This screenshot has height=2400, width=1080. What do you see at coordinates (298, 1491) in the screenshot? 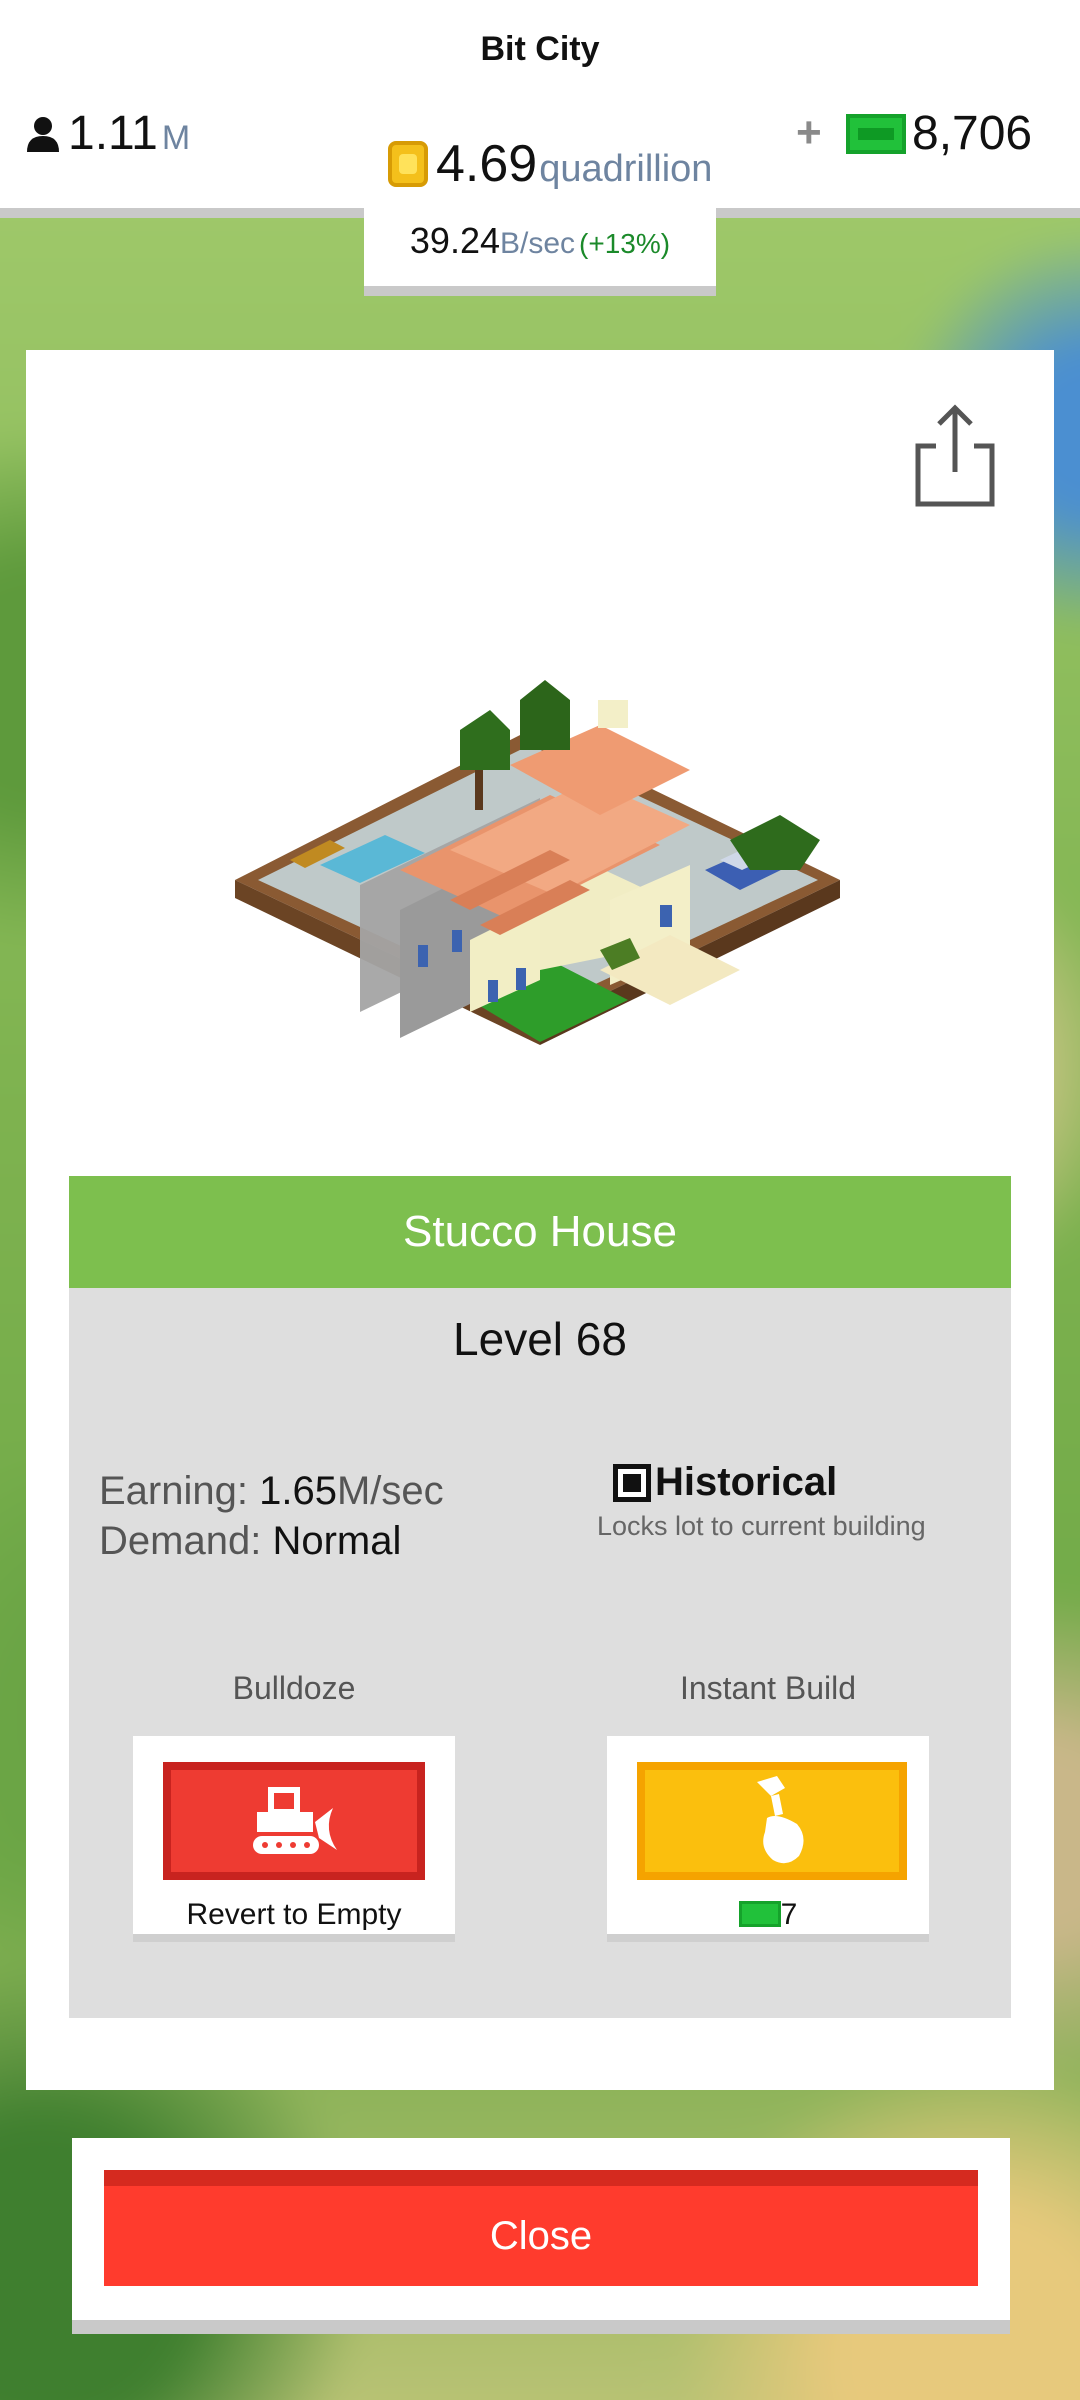
I see `earning-value: 1.65` at bounding box center [298, 1491].